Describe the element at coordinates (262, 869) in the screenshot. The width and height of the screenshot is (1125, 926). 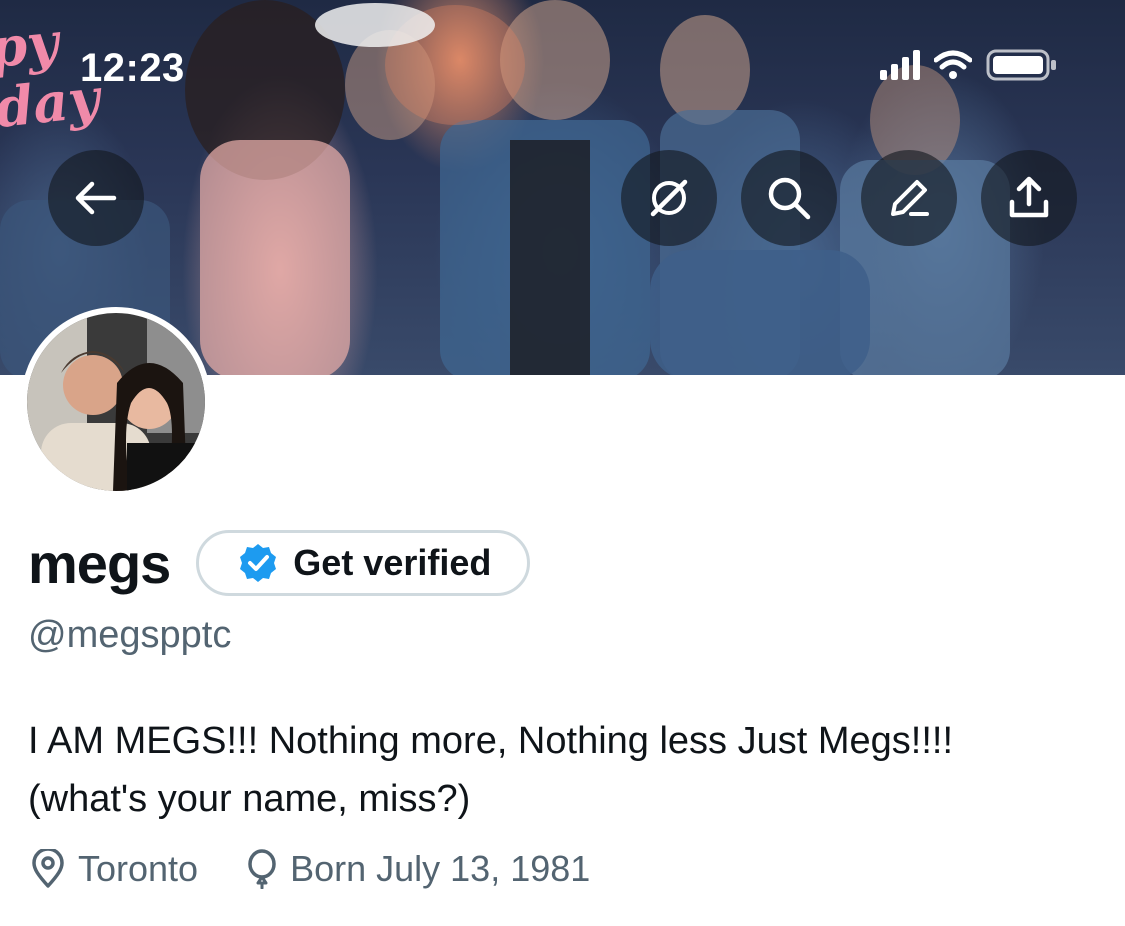
I see `balloon-icon` at that location.